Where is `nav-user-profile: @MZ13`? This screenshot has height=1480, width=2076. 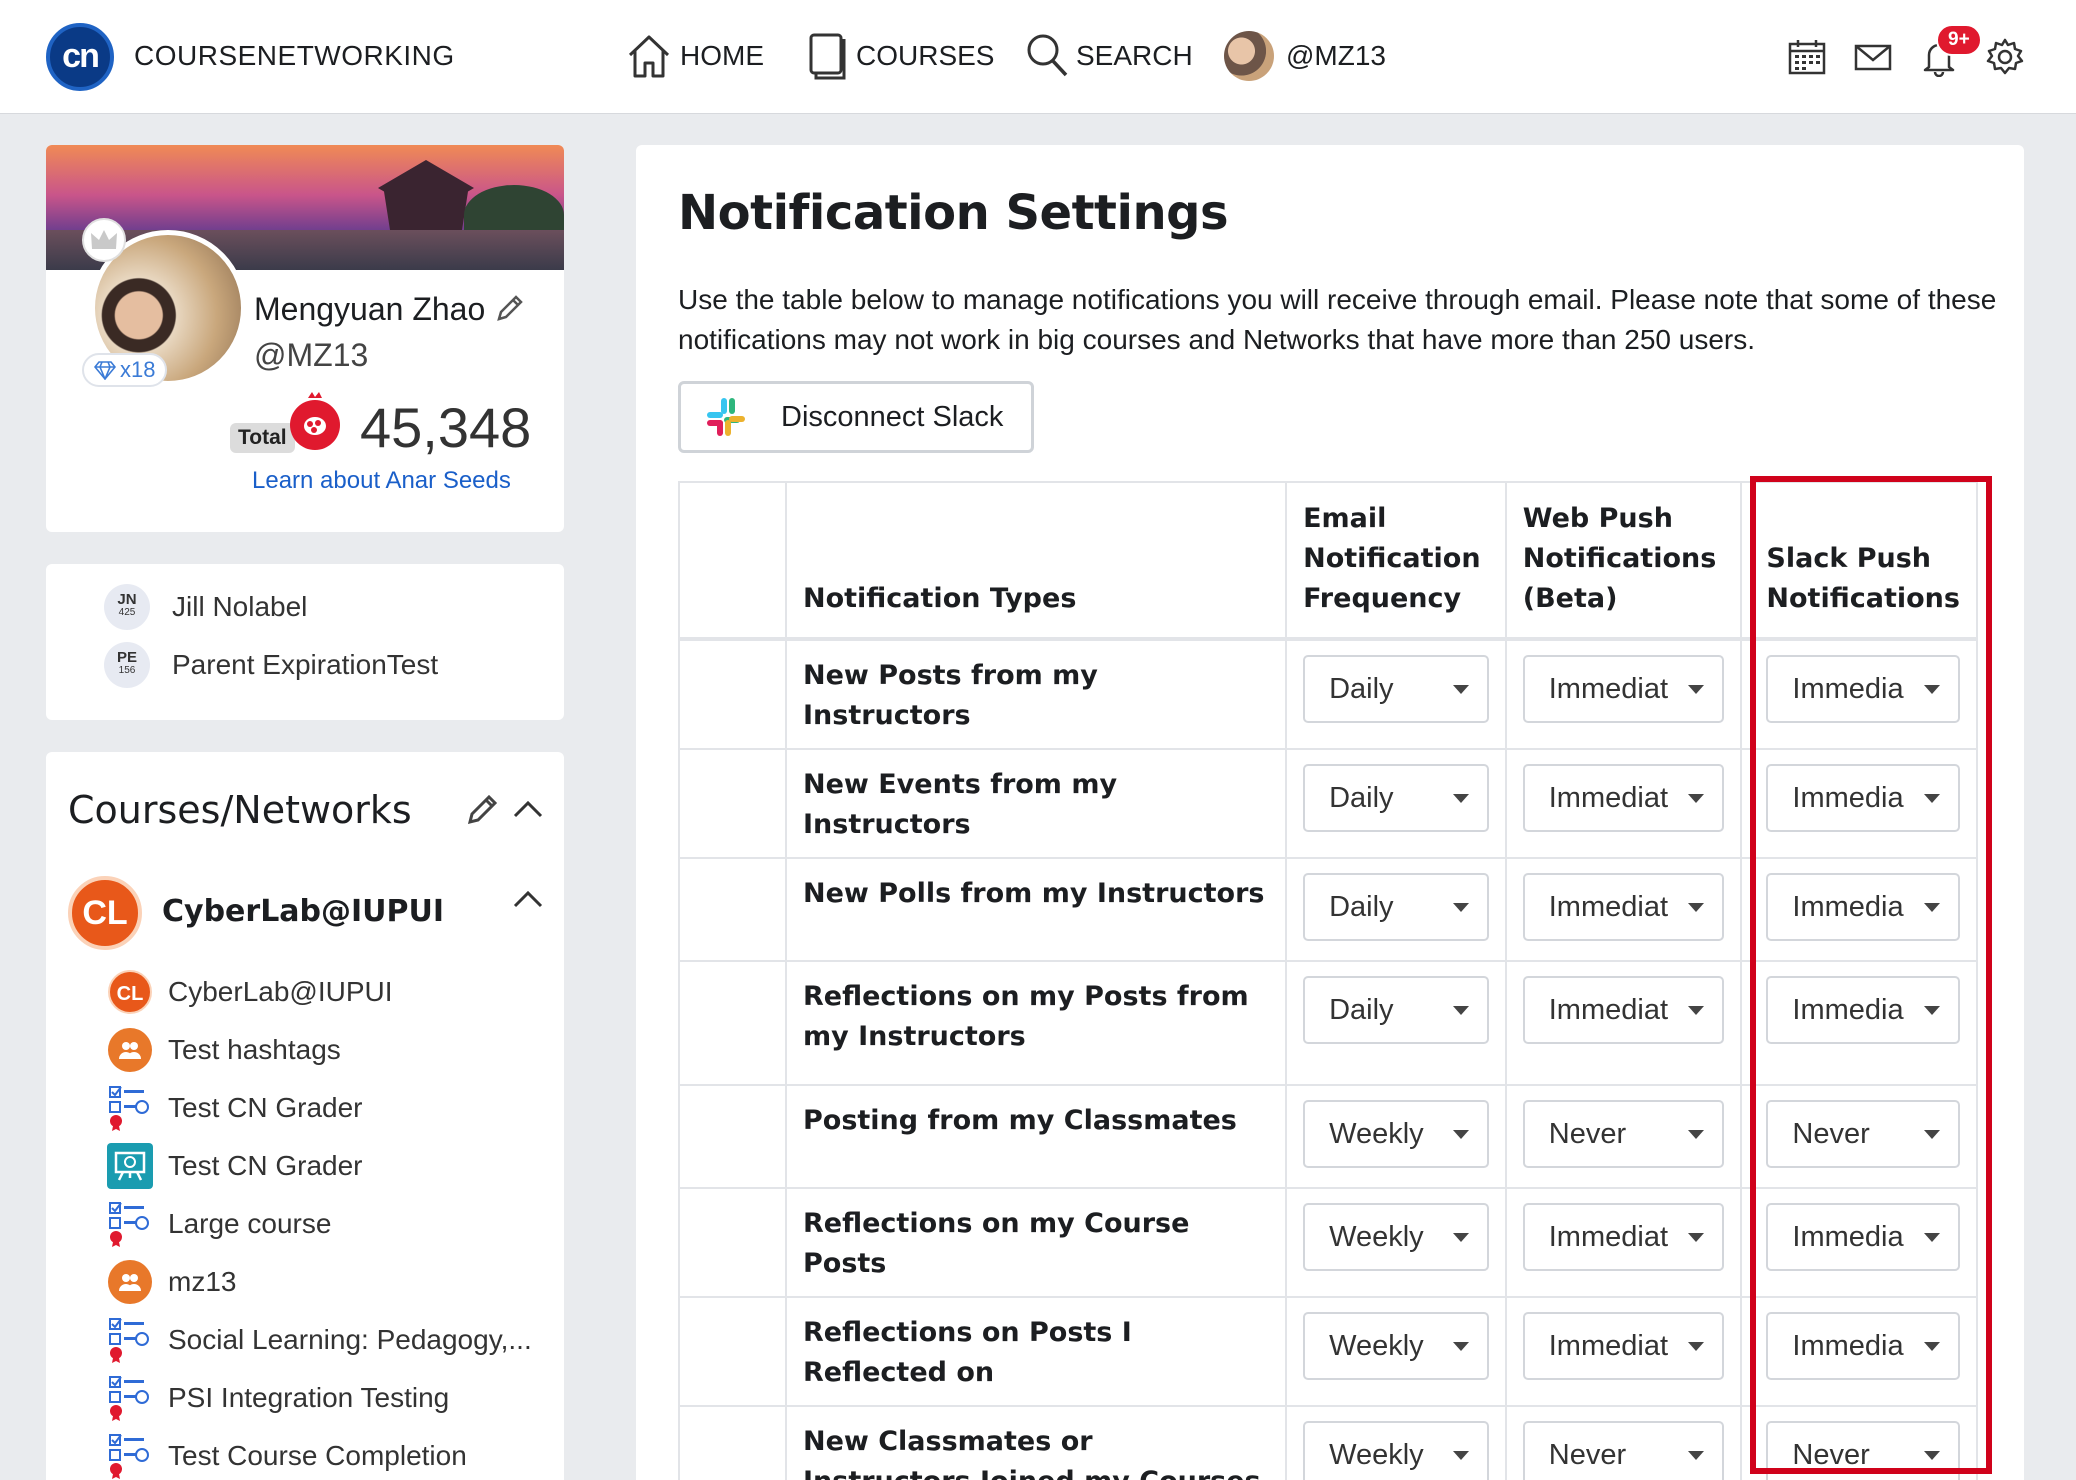
nav-user-profile: @MZ13 is located at coordinates (1305, 56).